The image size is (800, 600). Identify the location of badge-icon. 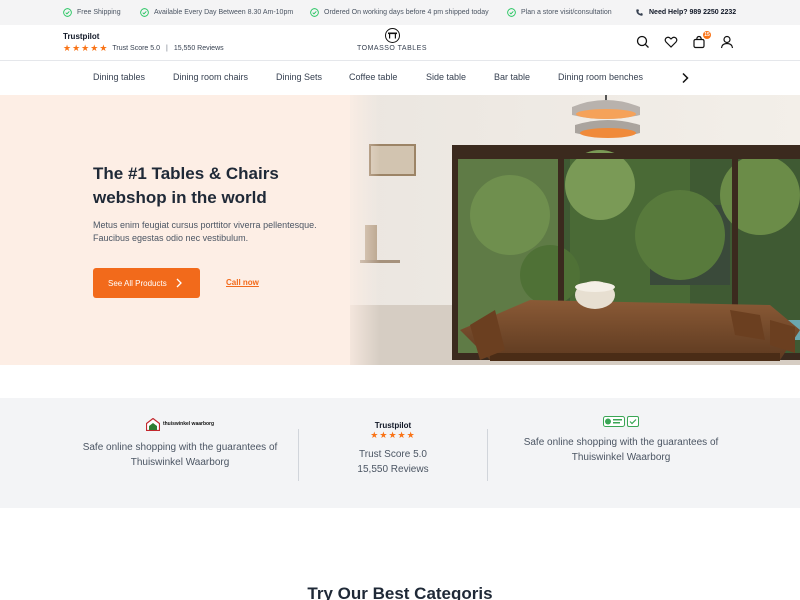
(614, 421).